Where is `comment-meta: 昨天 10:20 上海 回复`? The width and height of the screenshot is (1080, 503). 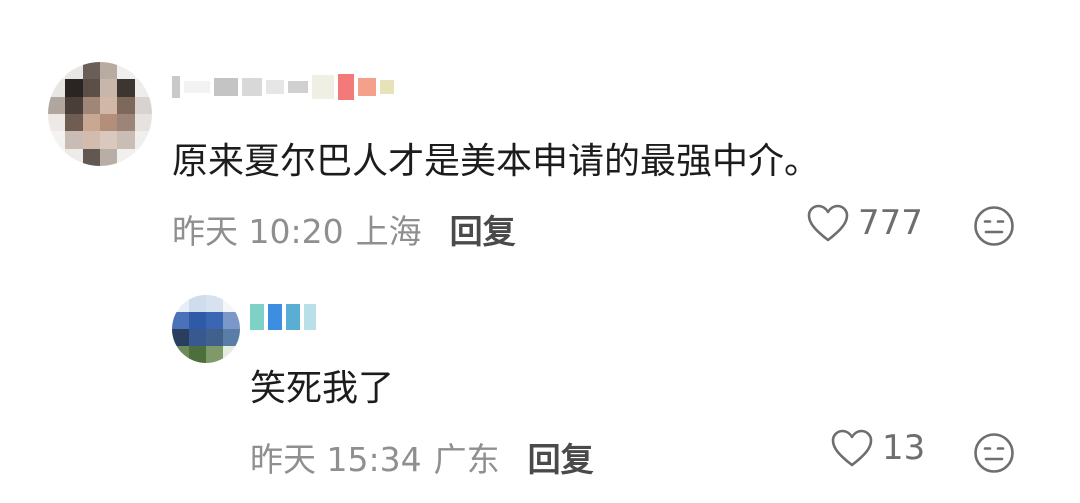
comment-meta: 昨天 10:20 上海 回复 is located at coordinates (344, 229).